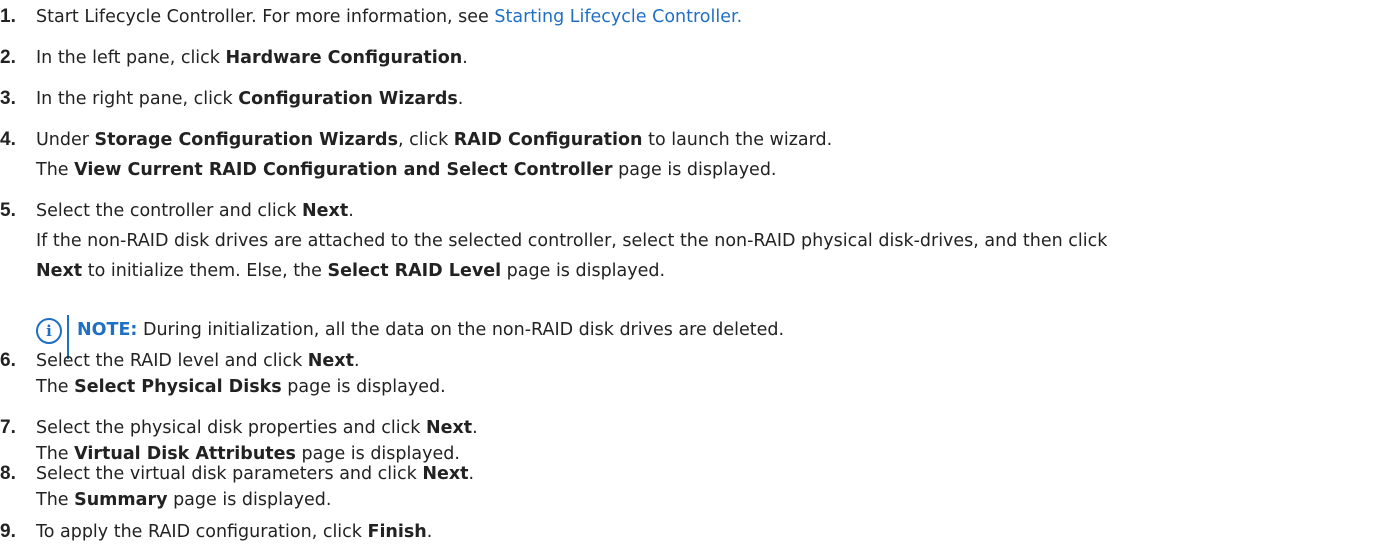  What do you see at coordinates (198, 361) in the screenshot?
I see `step-text: Select the RAID level and click Next.` at bounding box center [198, 361].